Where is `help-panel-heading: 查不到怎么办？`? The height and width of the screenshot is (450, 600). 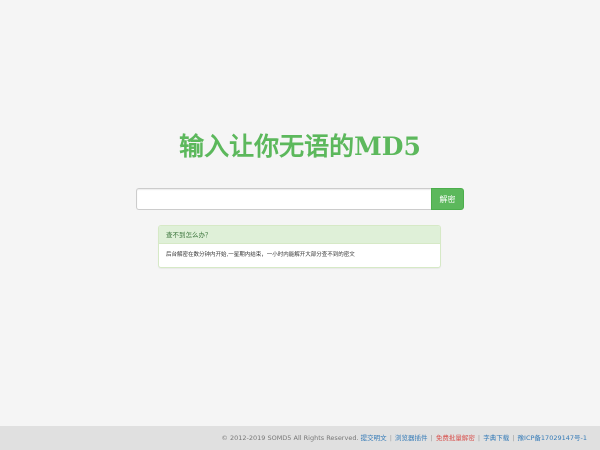
help-panel-heading: 查不到怎么办？ is located at coordinates (299, 235).